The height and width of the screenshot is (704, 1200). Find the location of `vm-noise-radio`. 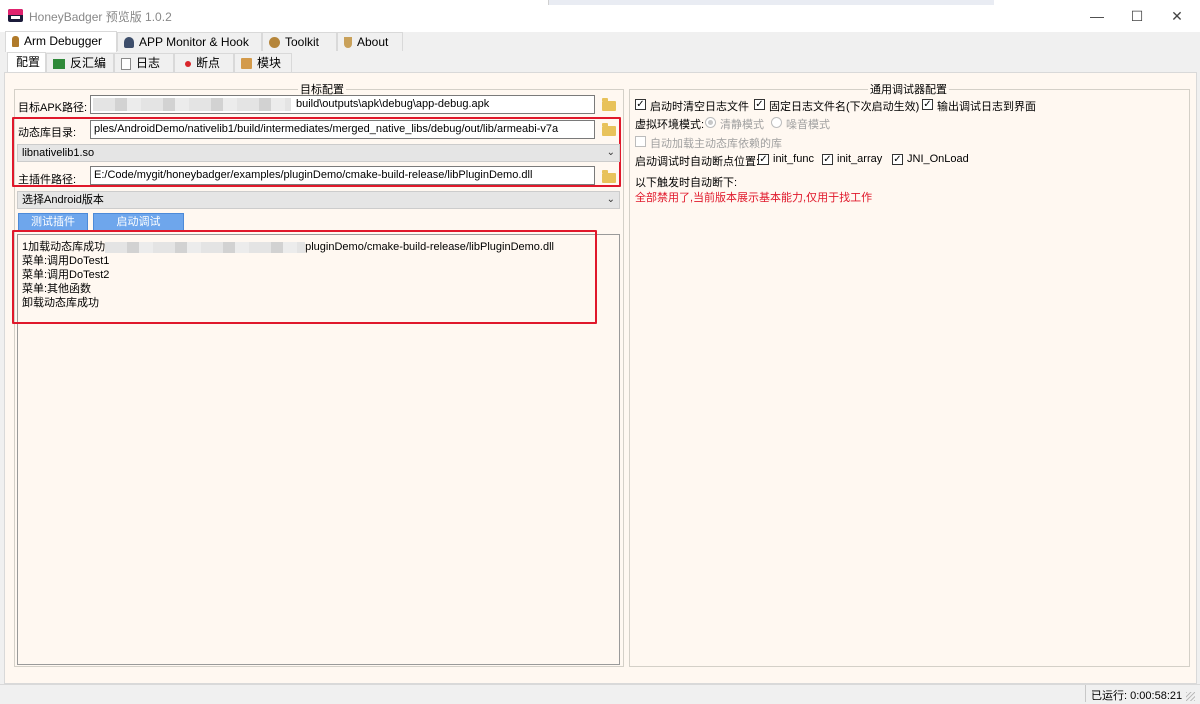

vm-noise-radio is located at coordinates (776, 122).